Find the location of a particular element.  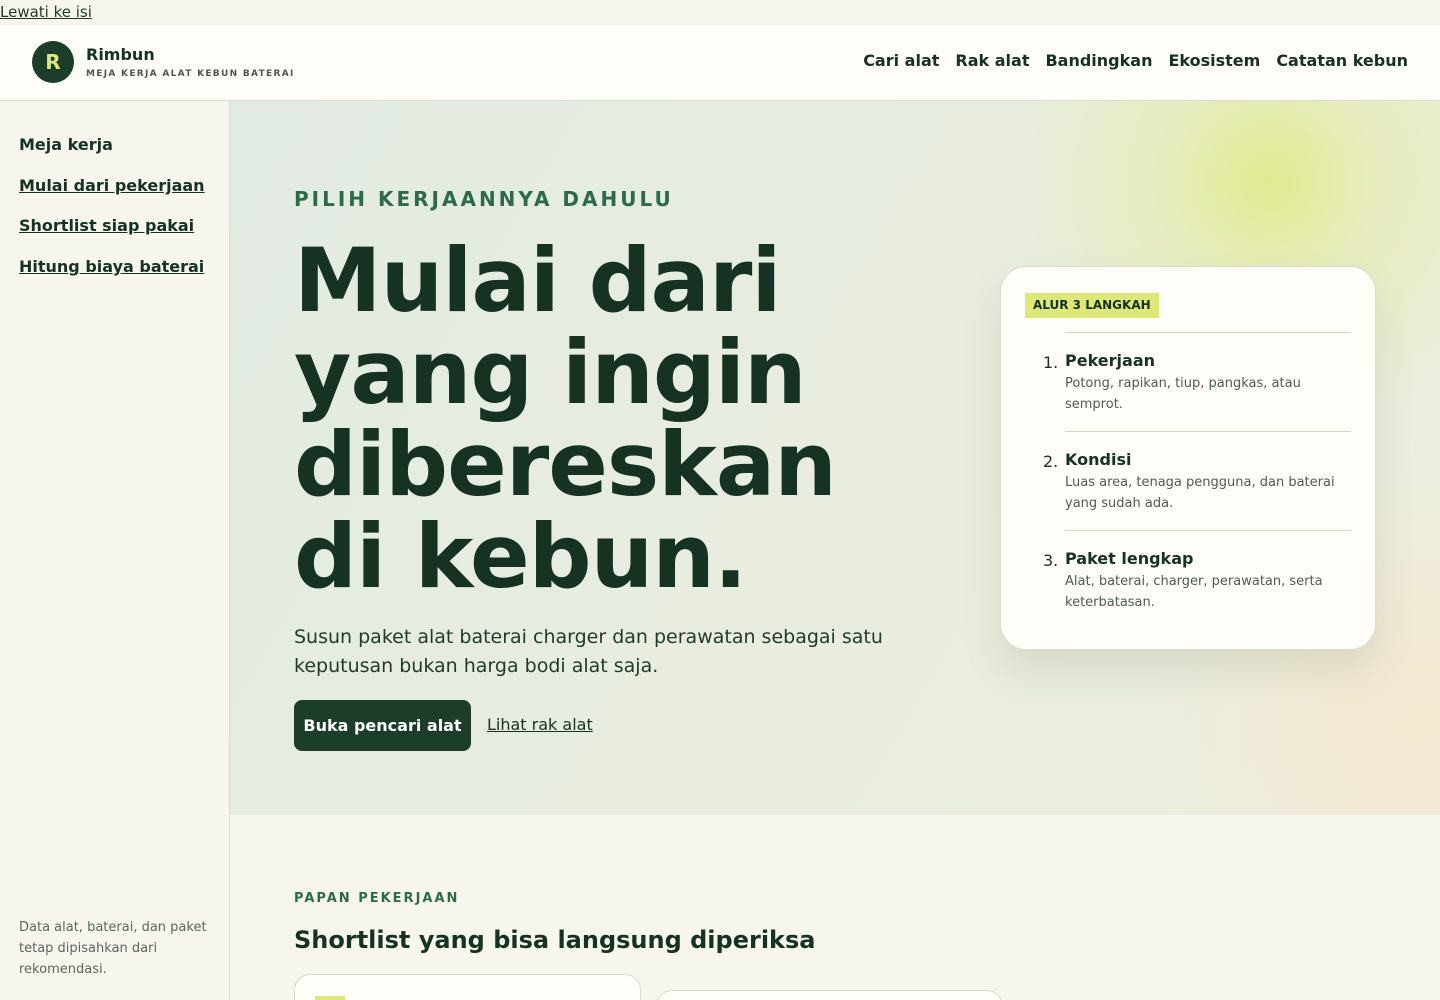

section-title: Shortlist yang bisa langsung diperiksa is located at coordinates (555, 940).